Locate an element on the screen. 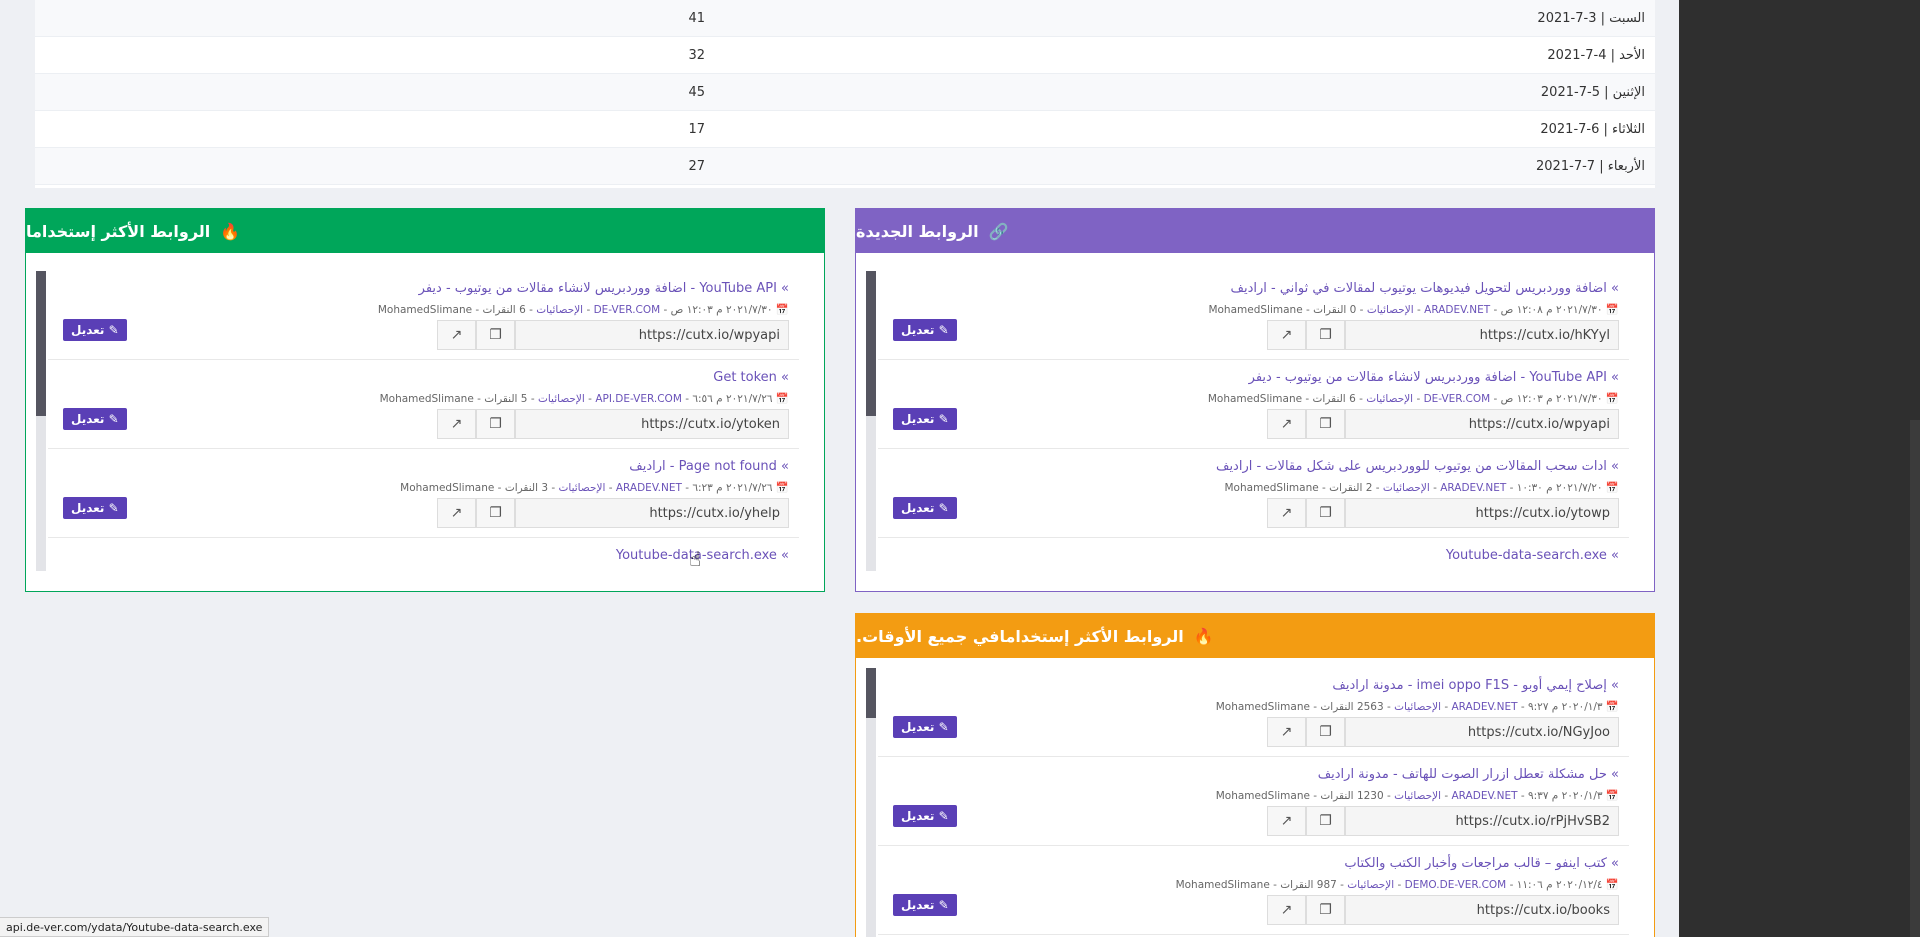  link-title: » Page not found - اراديف is located at coordinates (709, 466).